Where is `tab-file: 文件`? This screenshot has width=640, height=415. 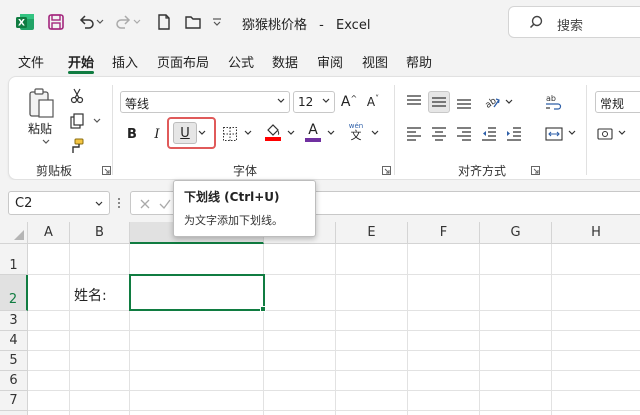 tab-file: 文件 is located at coordinates (31, 61).